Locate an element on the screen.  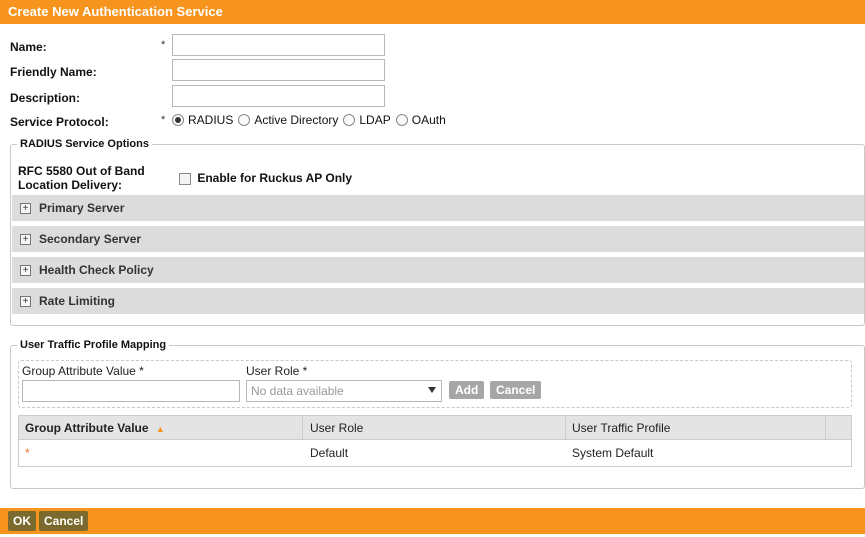
mapping-legend: User Traffic Profile Mapping is located at coordinates (93, 345).